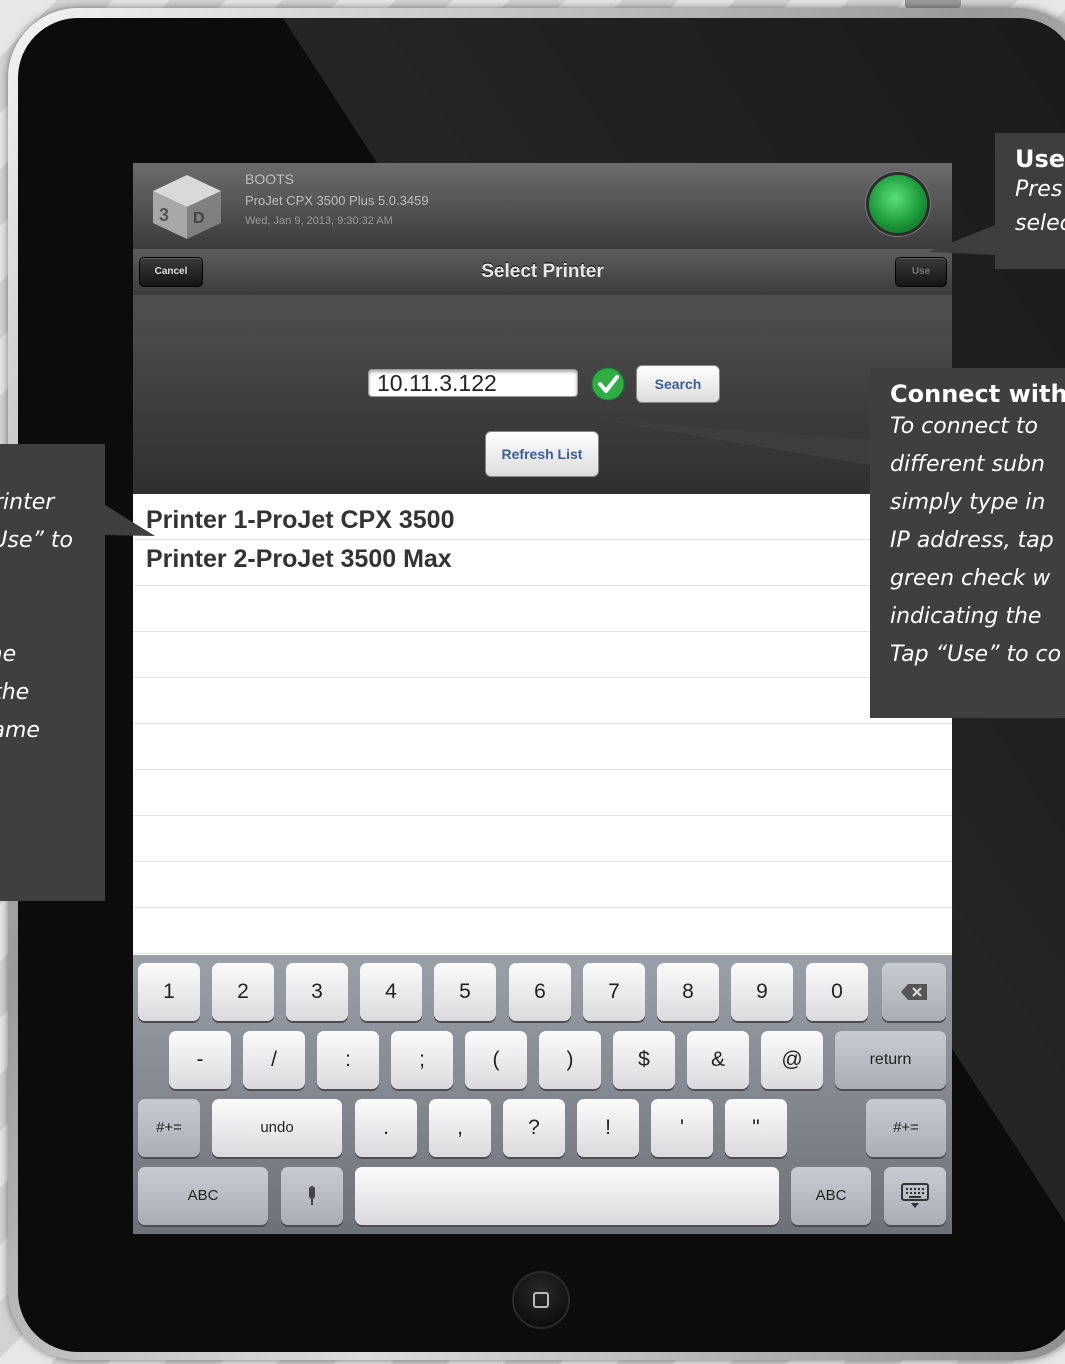 The image size is (1065, 1364). What do you see at coordinates (540, 992) in the screenshot?
I see `key-6: 6` at bounding box center [540, 992].